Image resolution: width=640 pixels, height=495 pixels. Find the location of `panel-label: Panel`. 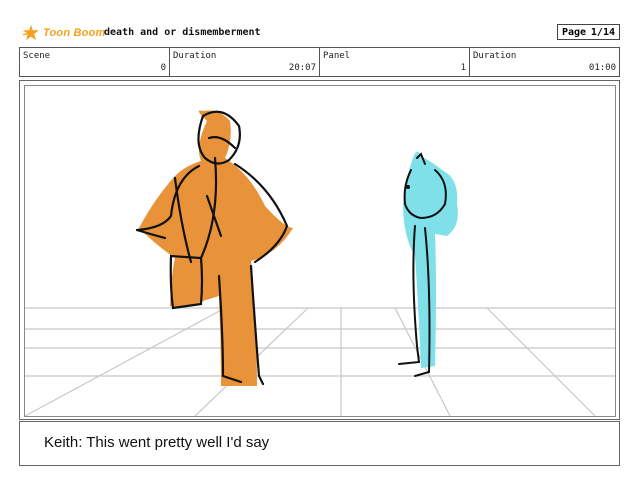

panel-label: Panel is located at coordinates (337, 56).